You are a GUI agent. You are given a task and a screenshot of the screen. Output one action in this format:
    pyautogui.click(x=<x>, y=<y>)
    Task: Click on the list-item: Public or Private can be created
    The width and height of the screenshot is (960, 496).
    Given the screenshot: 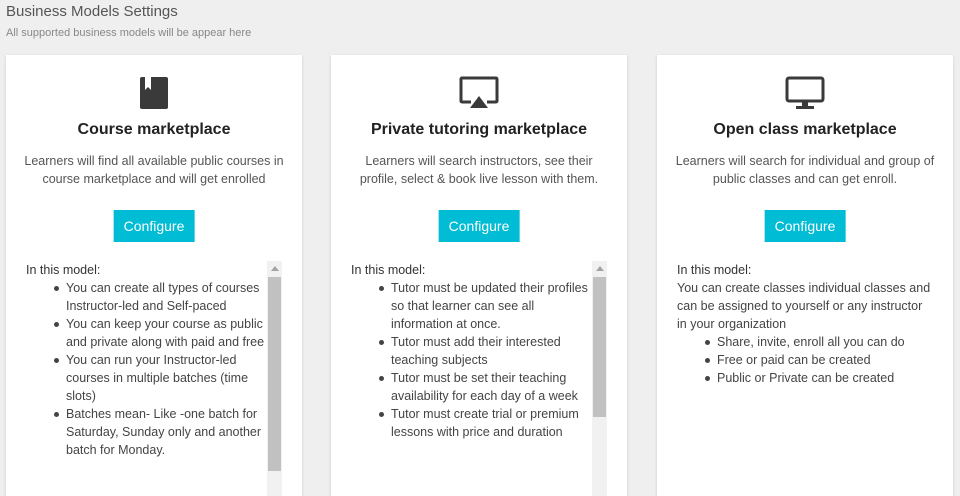 What is the action you would take?
    pyautogui.click(x=812, y=378)
    